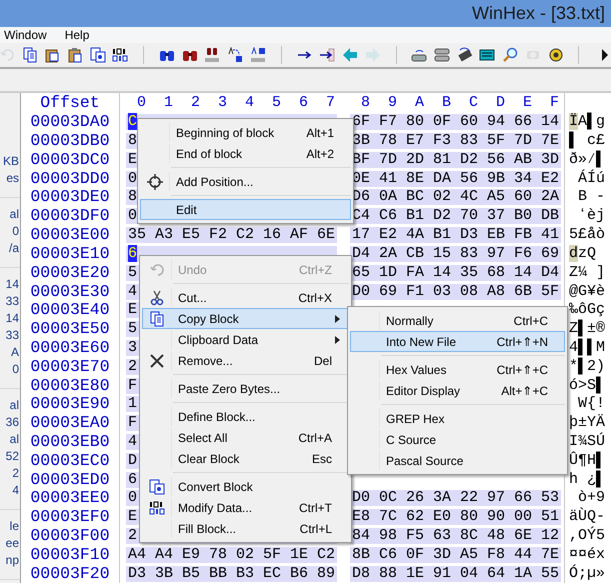 Image resolution: width=611 pixels, height=583 pixels. What do you see at coordinates (496, 554) in the screenshot?
I see `hex-cell: F8` at bounding box center [496, 554].